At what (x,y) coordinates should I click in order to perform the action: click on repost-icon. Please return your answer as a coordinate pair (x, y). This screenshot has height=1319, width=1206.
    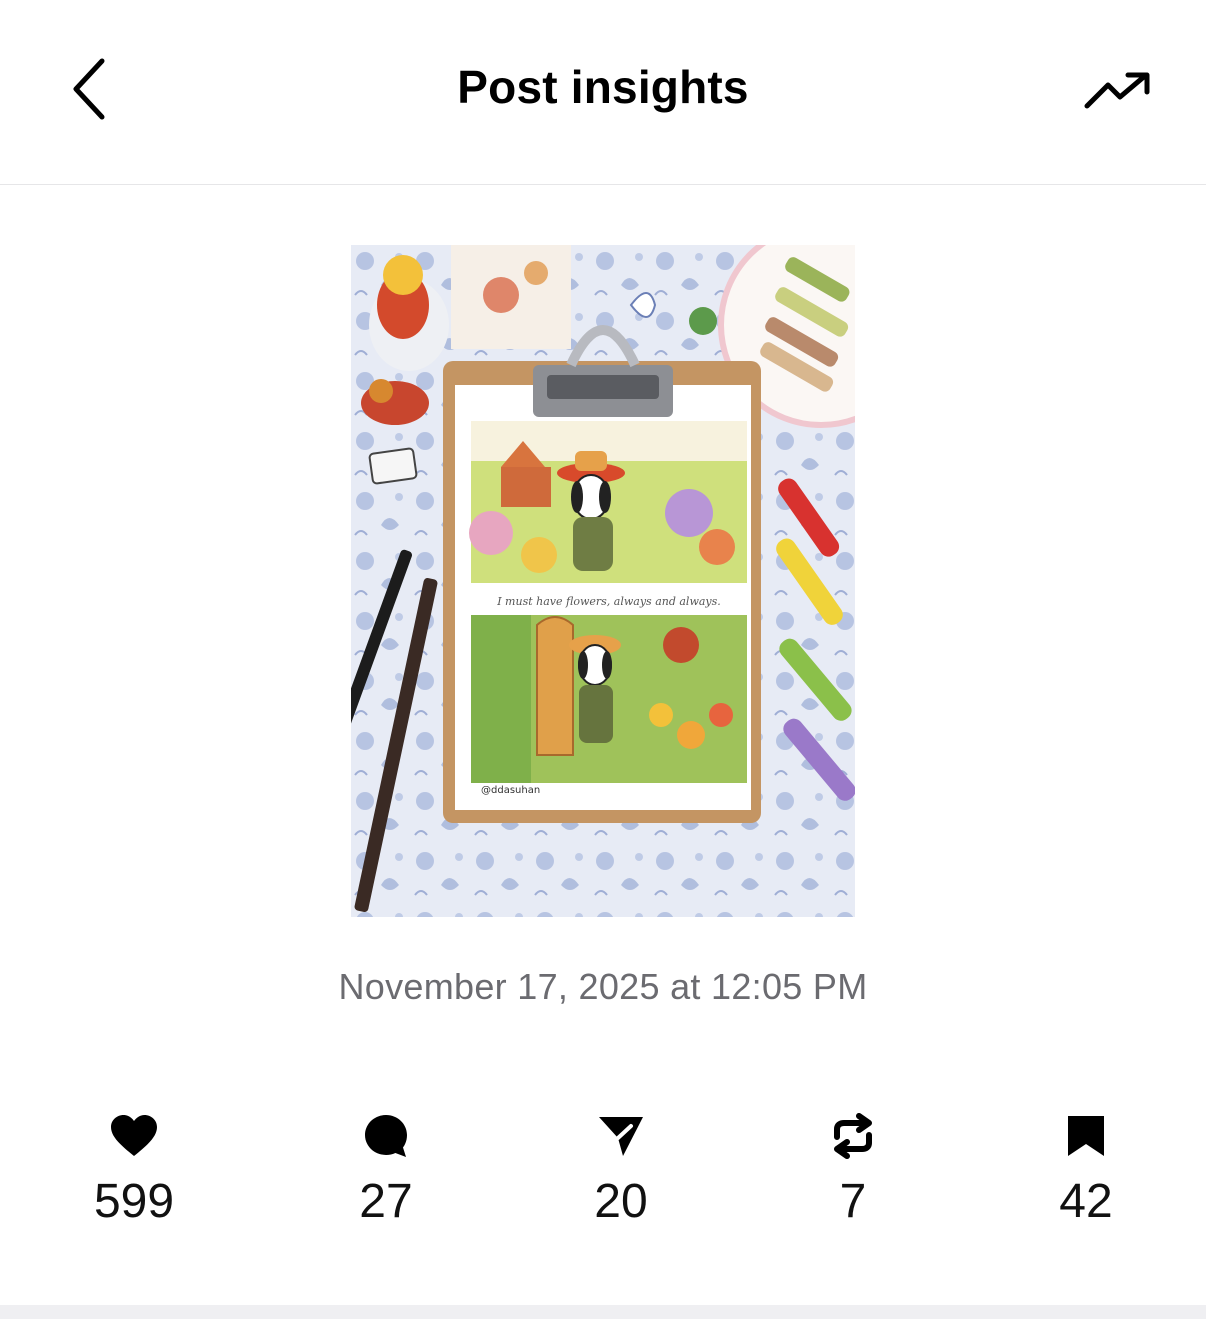
    Looking at the image, I should click on (853, 1136).